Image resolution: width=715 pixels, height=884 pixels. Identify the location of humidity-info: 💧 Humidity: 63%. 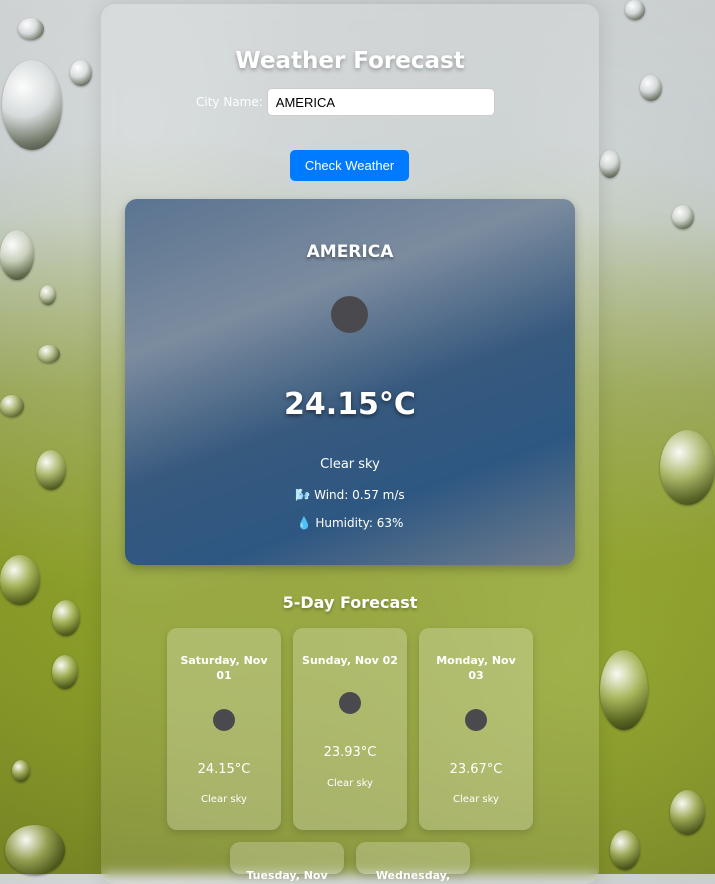
(350, 523).